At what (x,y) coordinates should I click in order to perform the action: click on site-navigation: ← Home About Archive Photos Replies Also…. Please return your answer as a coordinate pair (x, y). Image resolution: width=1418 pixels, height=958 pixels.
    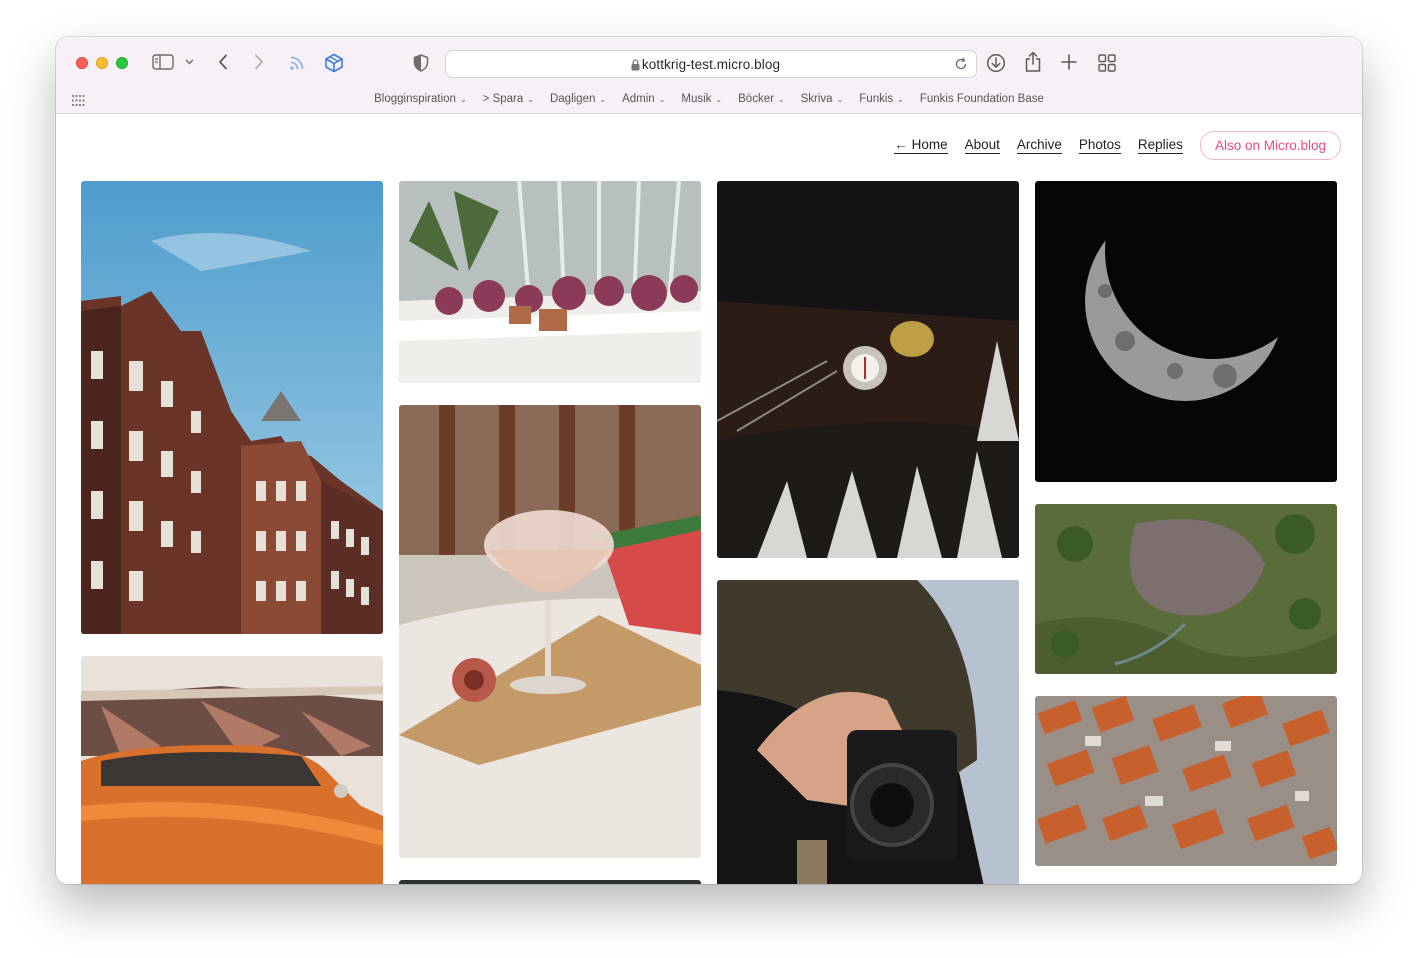
    Looking at the image, I should click on (1117, 145).